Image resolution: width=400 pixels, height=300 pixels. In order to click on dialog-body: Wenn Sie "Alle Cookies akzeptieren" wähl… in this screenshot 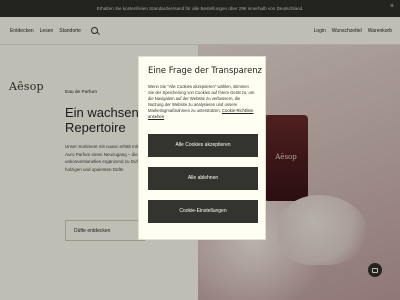, I will do `click(202, 102)`.